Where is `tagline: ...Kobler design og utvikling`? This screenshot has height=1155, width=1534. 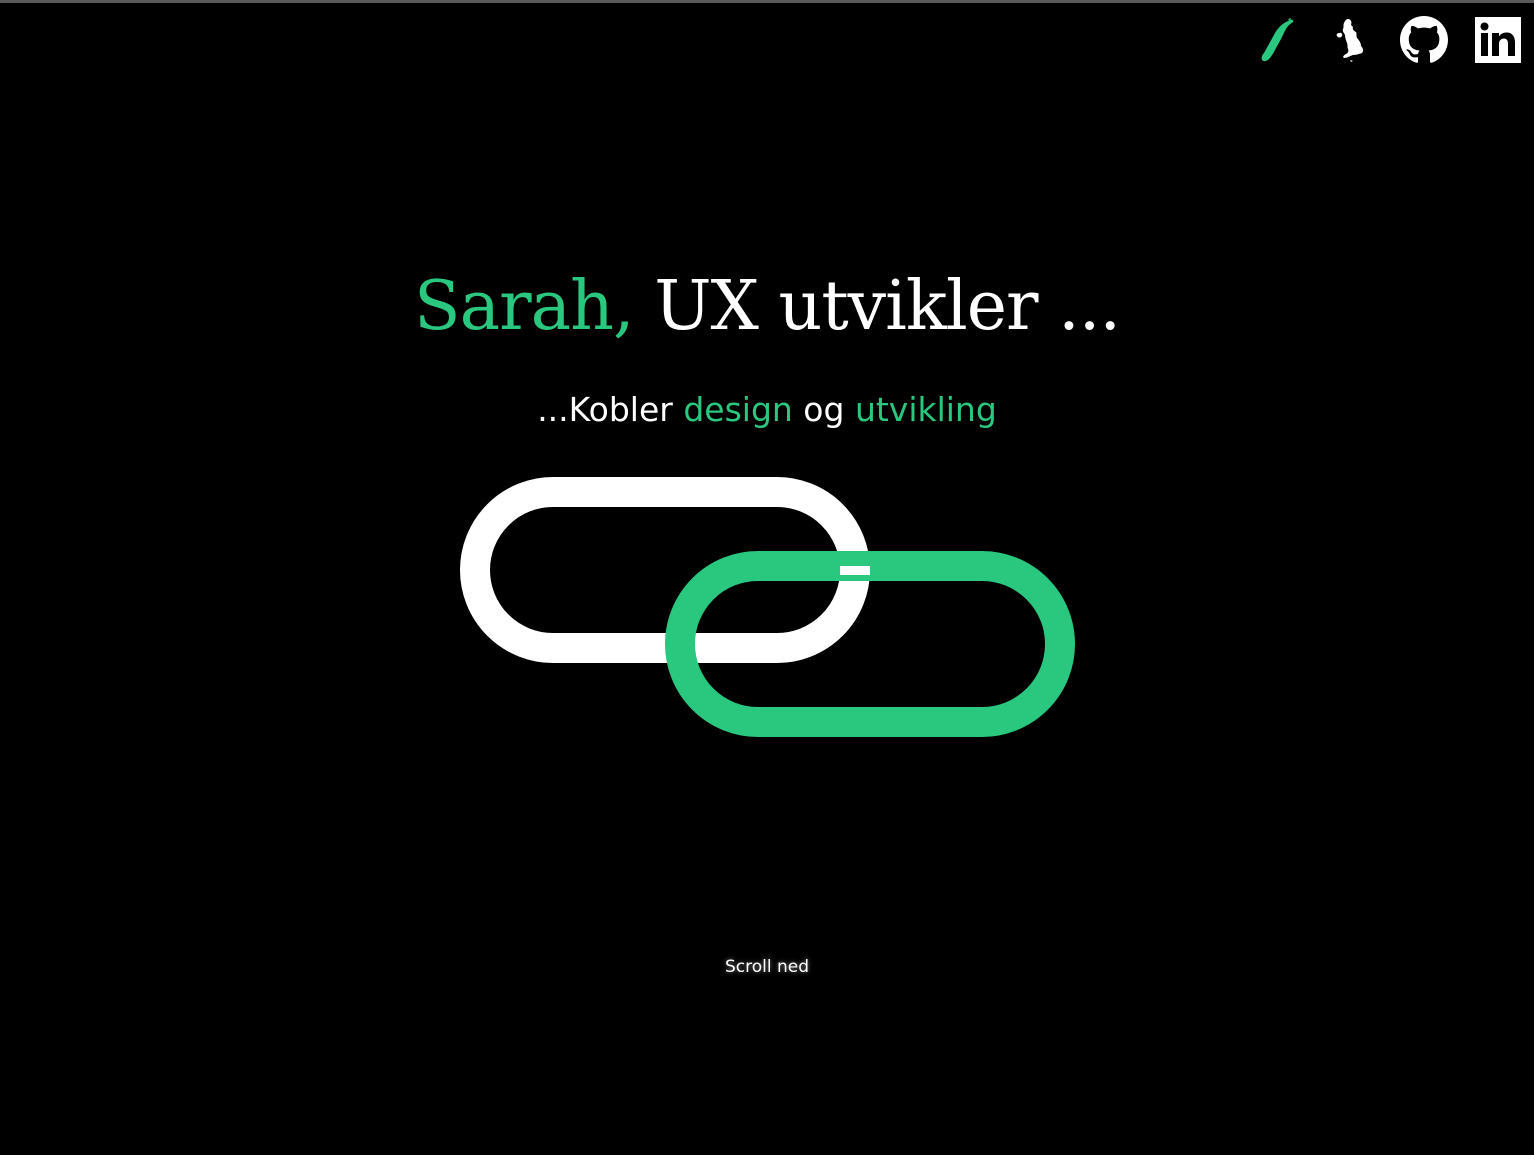 tagline: ...Kobler design og utvikling is located at coordinates (767, 410).